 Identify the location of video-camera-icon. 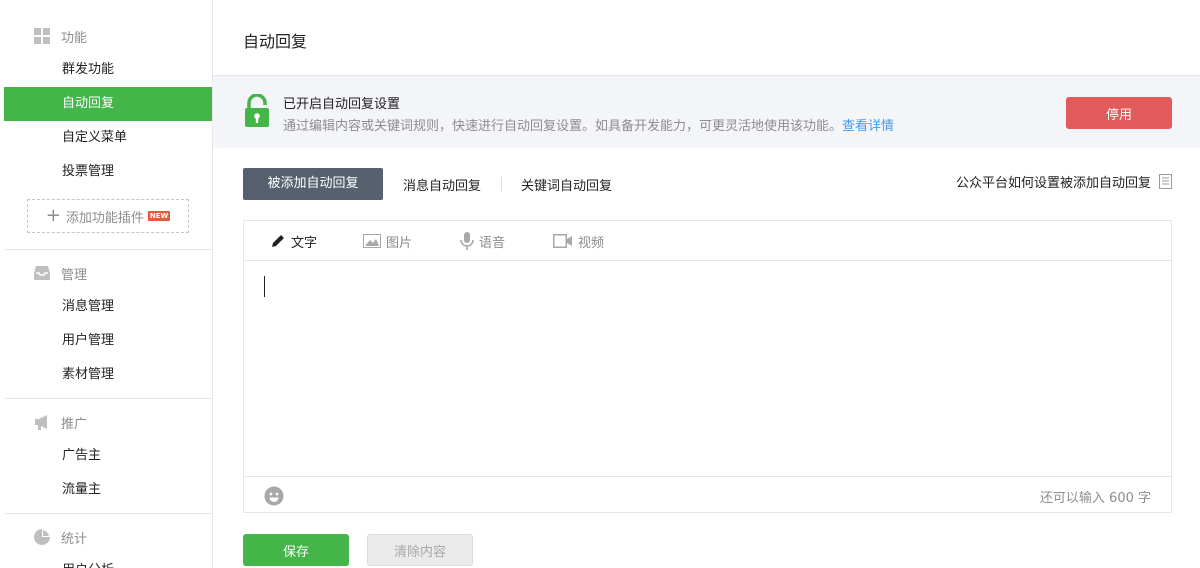
(562, 241).